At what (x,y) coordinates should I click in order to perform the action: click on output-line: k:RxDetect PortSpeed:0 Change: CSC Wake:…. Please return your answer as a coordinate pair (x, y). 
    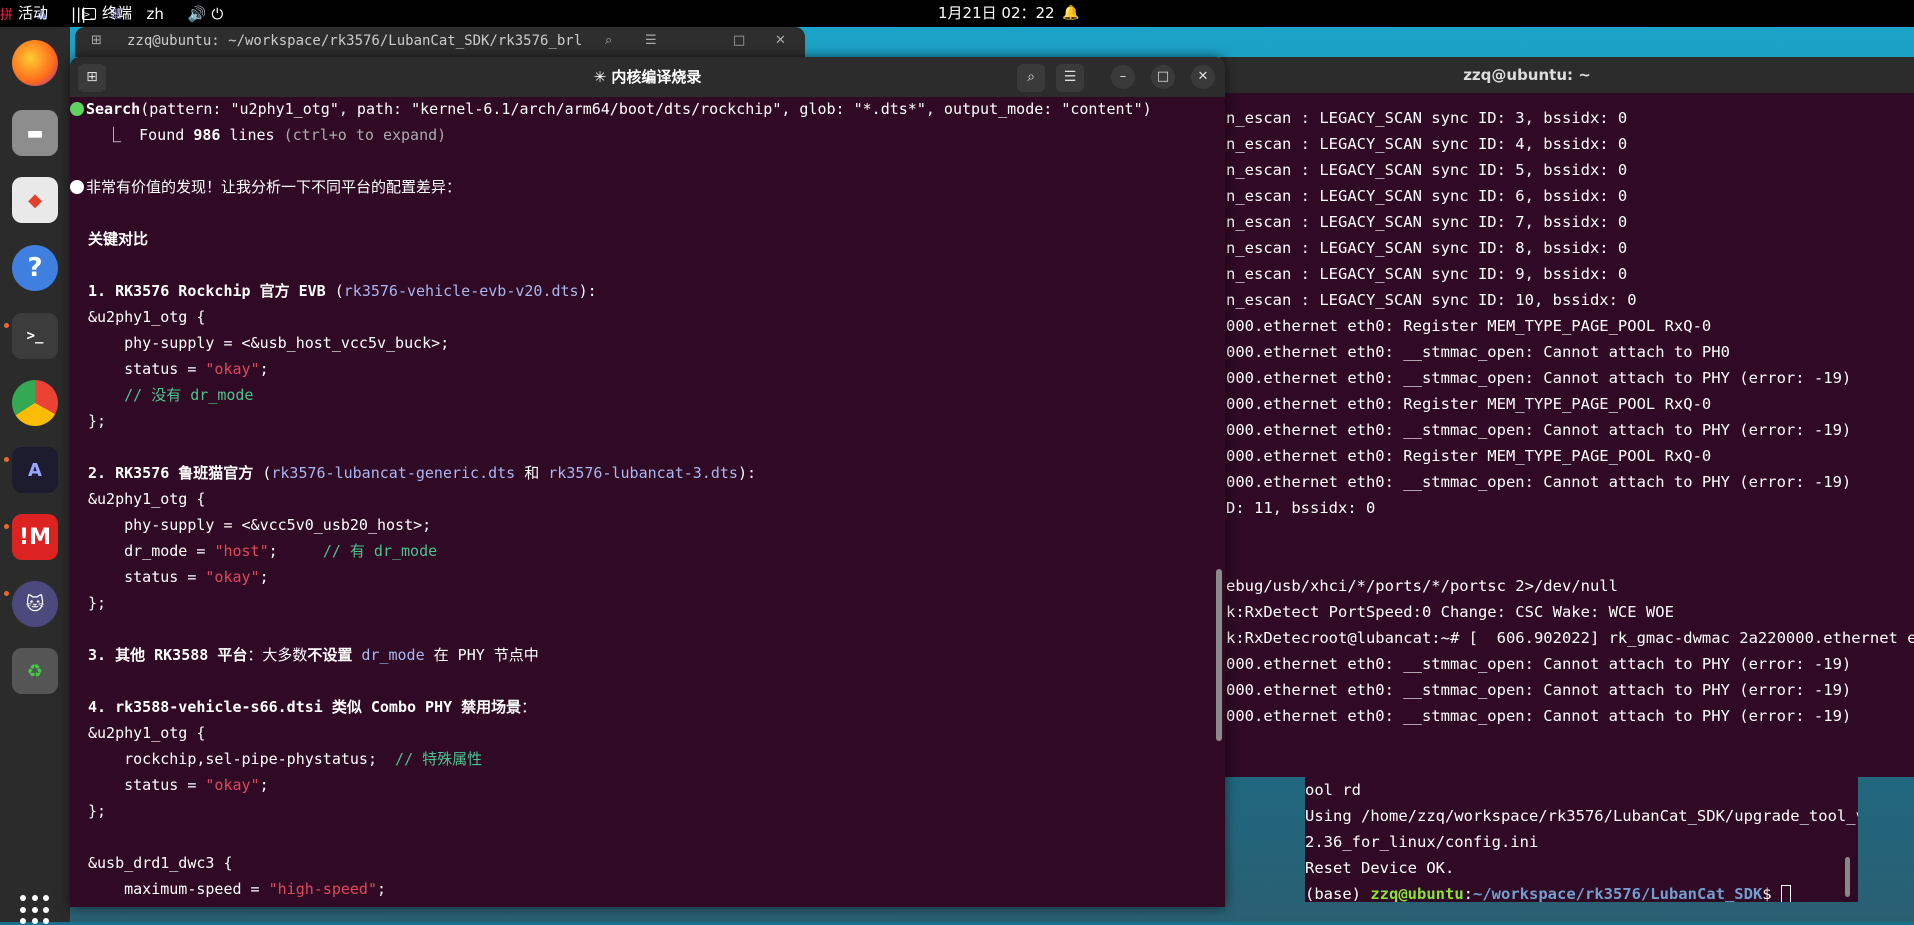
    Looking at the image, I should click on (1450, 612).